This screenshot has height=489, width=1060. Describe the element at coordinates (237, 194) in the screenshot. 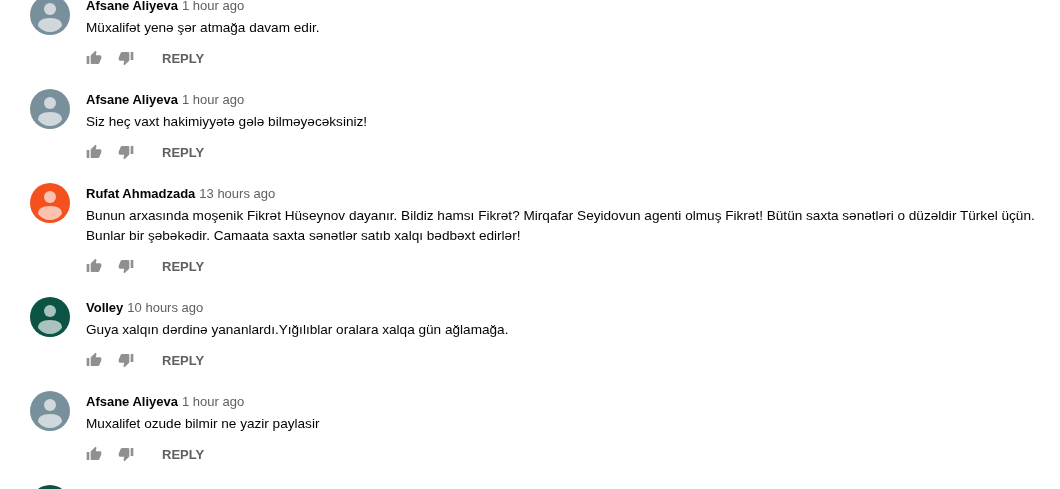

I see `comment-time: 13 hours ago` at that location.